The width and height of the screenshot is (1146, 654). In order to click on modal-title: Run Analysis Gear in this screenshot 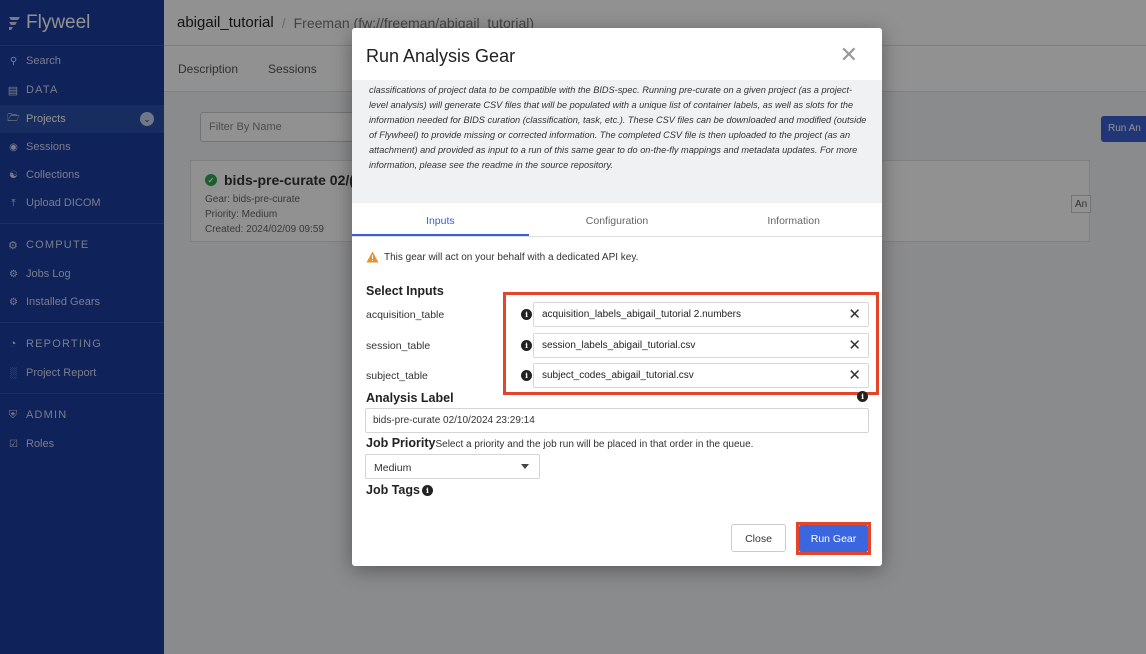, I will do `click(441, 55)`.